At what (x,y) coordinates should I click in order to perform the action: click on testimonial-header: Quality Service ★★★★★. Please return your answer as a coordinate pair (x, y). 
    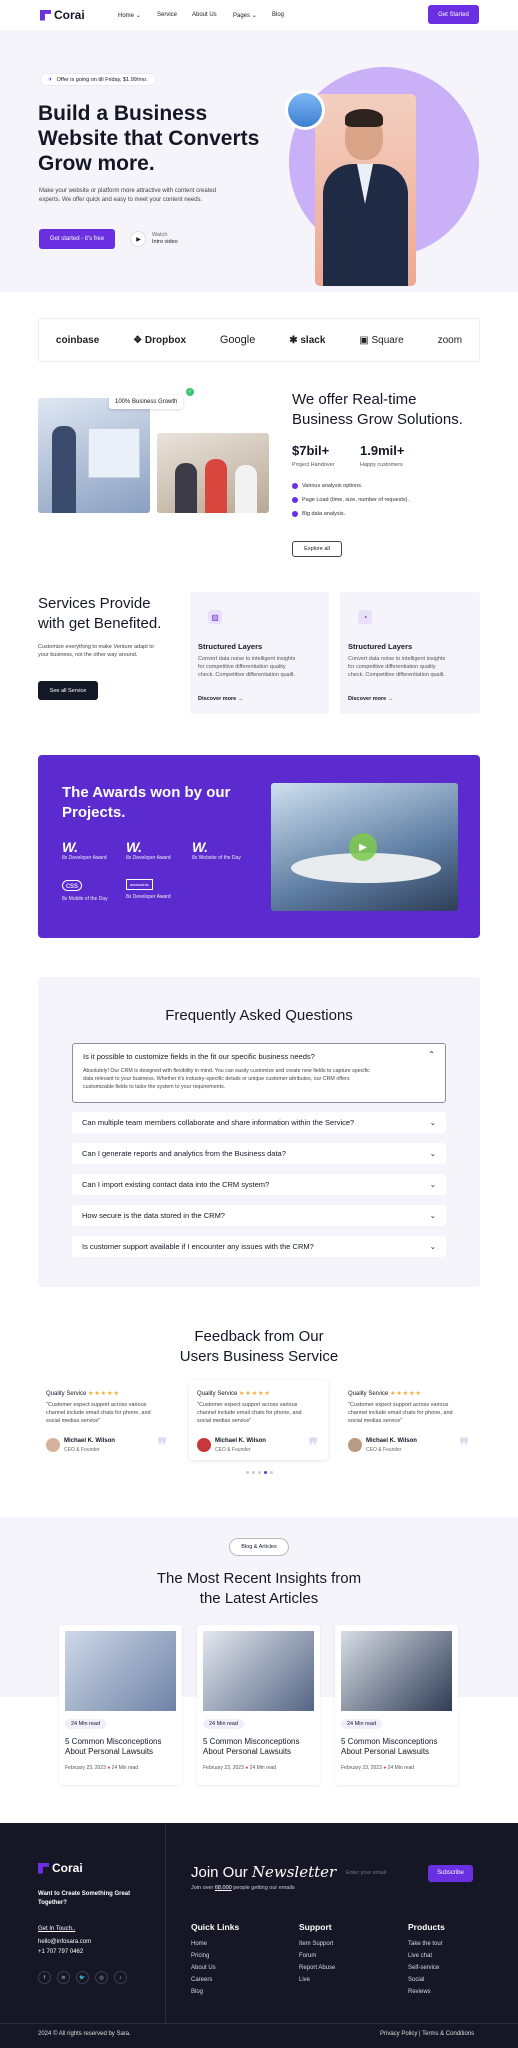
    Looking at the image, I should click on (385, 1393).